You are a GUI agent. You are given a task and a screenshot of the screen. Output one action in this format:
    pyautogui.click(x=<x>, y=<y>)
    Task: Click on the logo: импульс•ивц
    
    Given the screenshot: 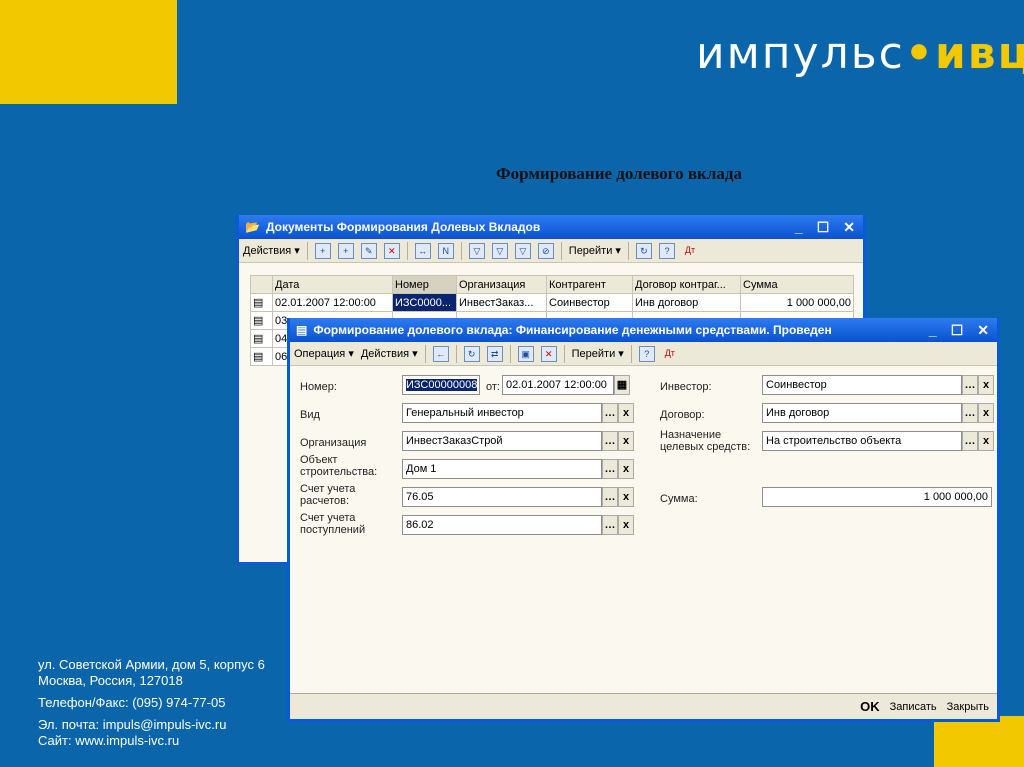 What is the action you would take?
    pyautogui.click(x=860, y=53)
    